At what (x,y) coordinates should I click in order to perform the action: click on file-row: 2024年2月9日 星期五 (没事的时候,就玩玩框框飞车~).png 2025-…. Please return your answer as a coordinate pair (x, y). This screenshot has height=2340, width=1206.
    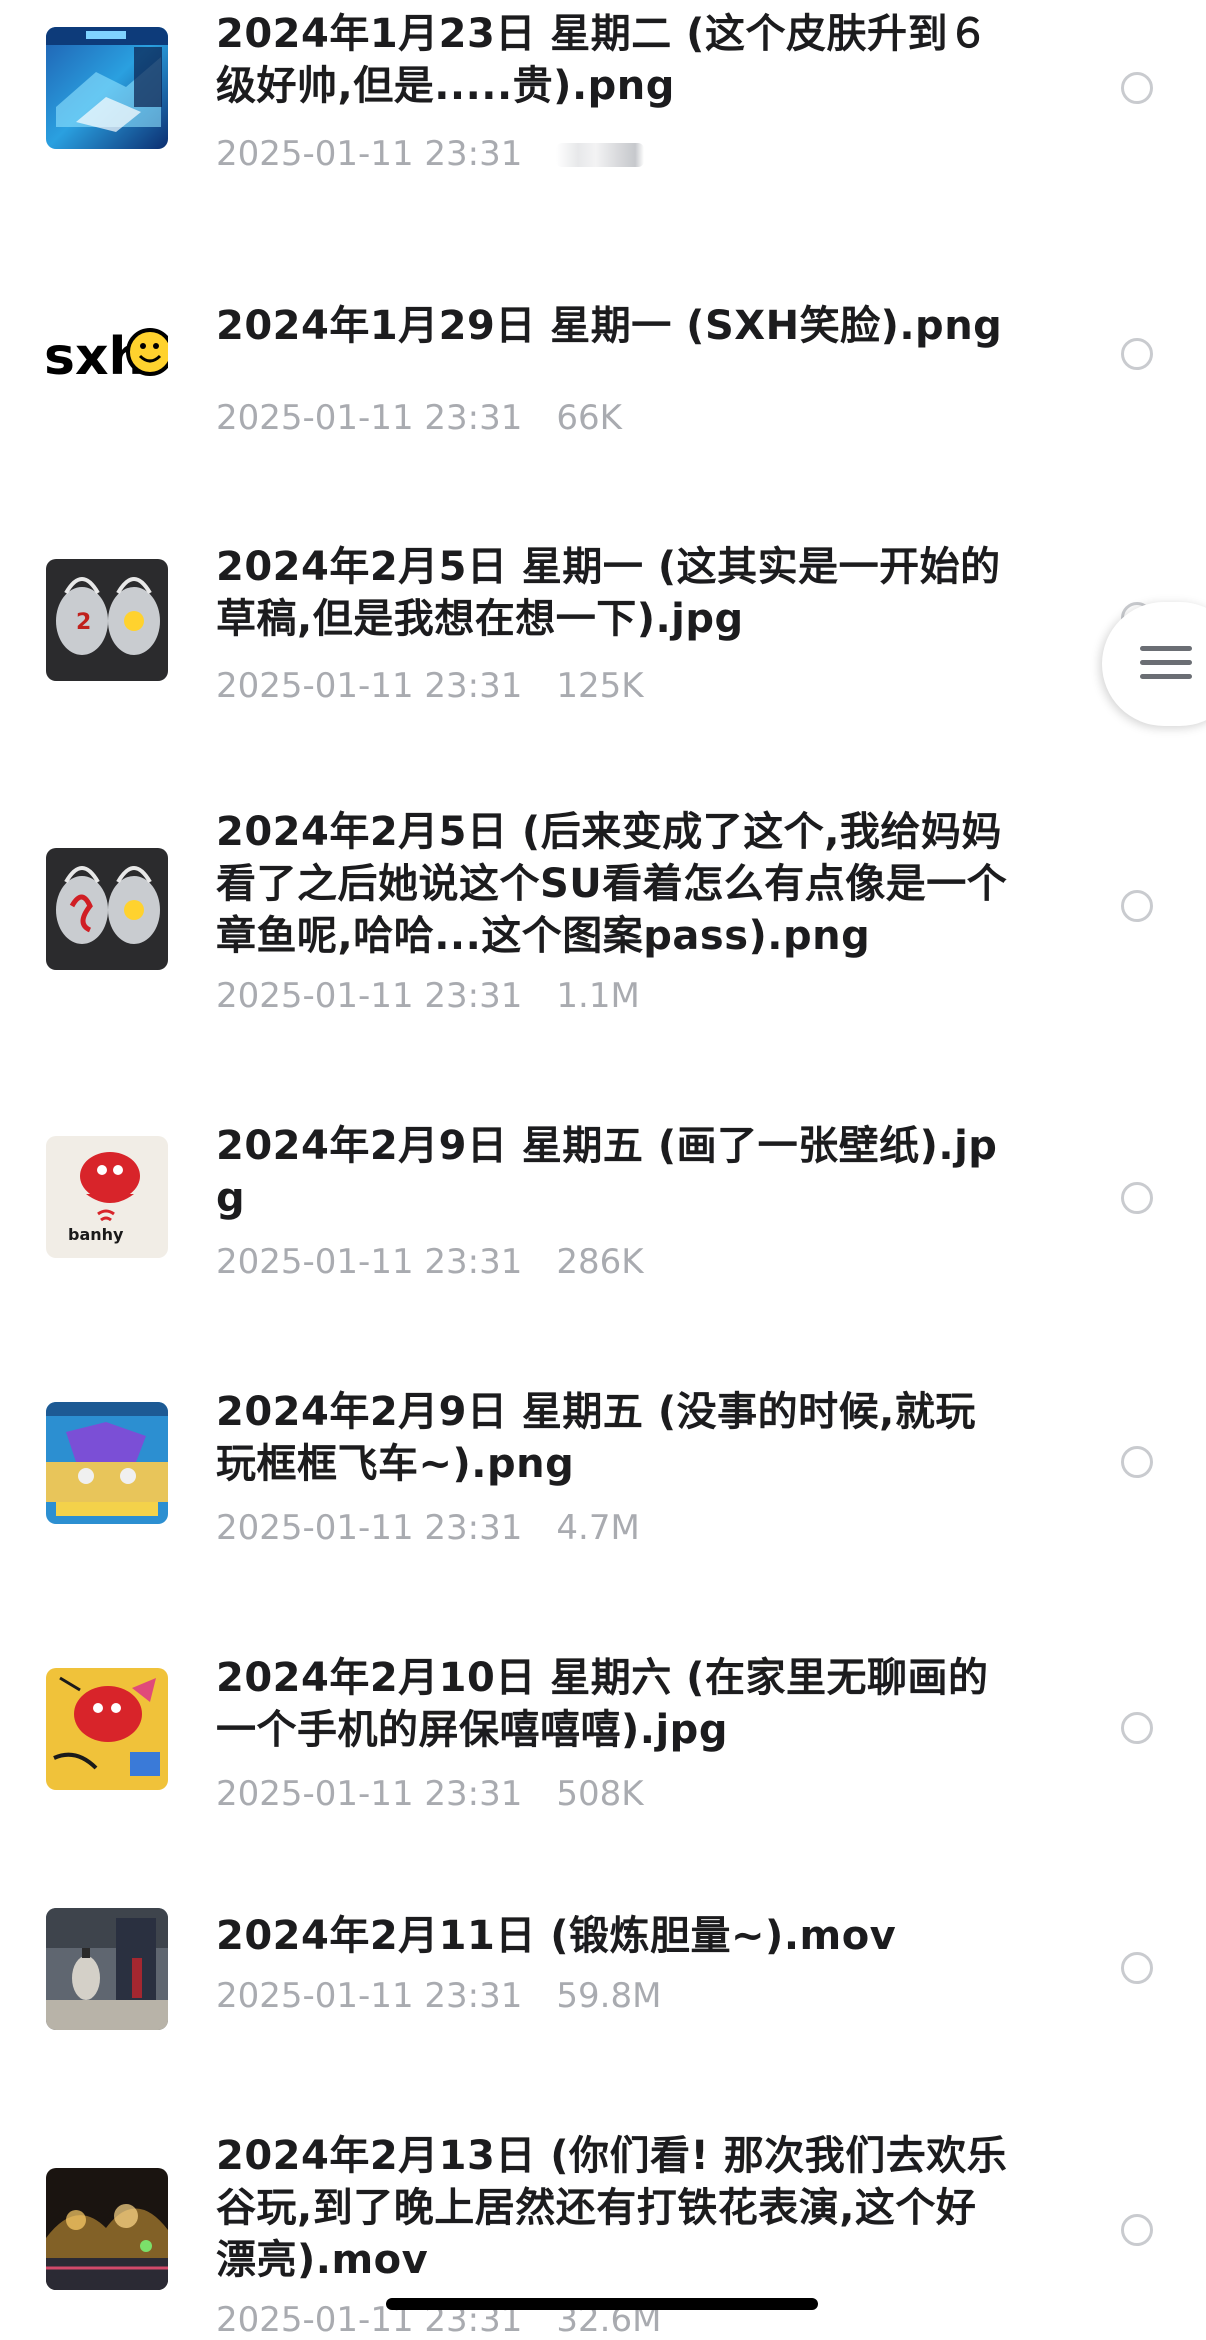
    Looking at the image, I should click on (603, 1473).